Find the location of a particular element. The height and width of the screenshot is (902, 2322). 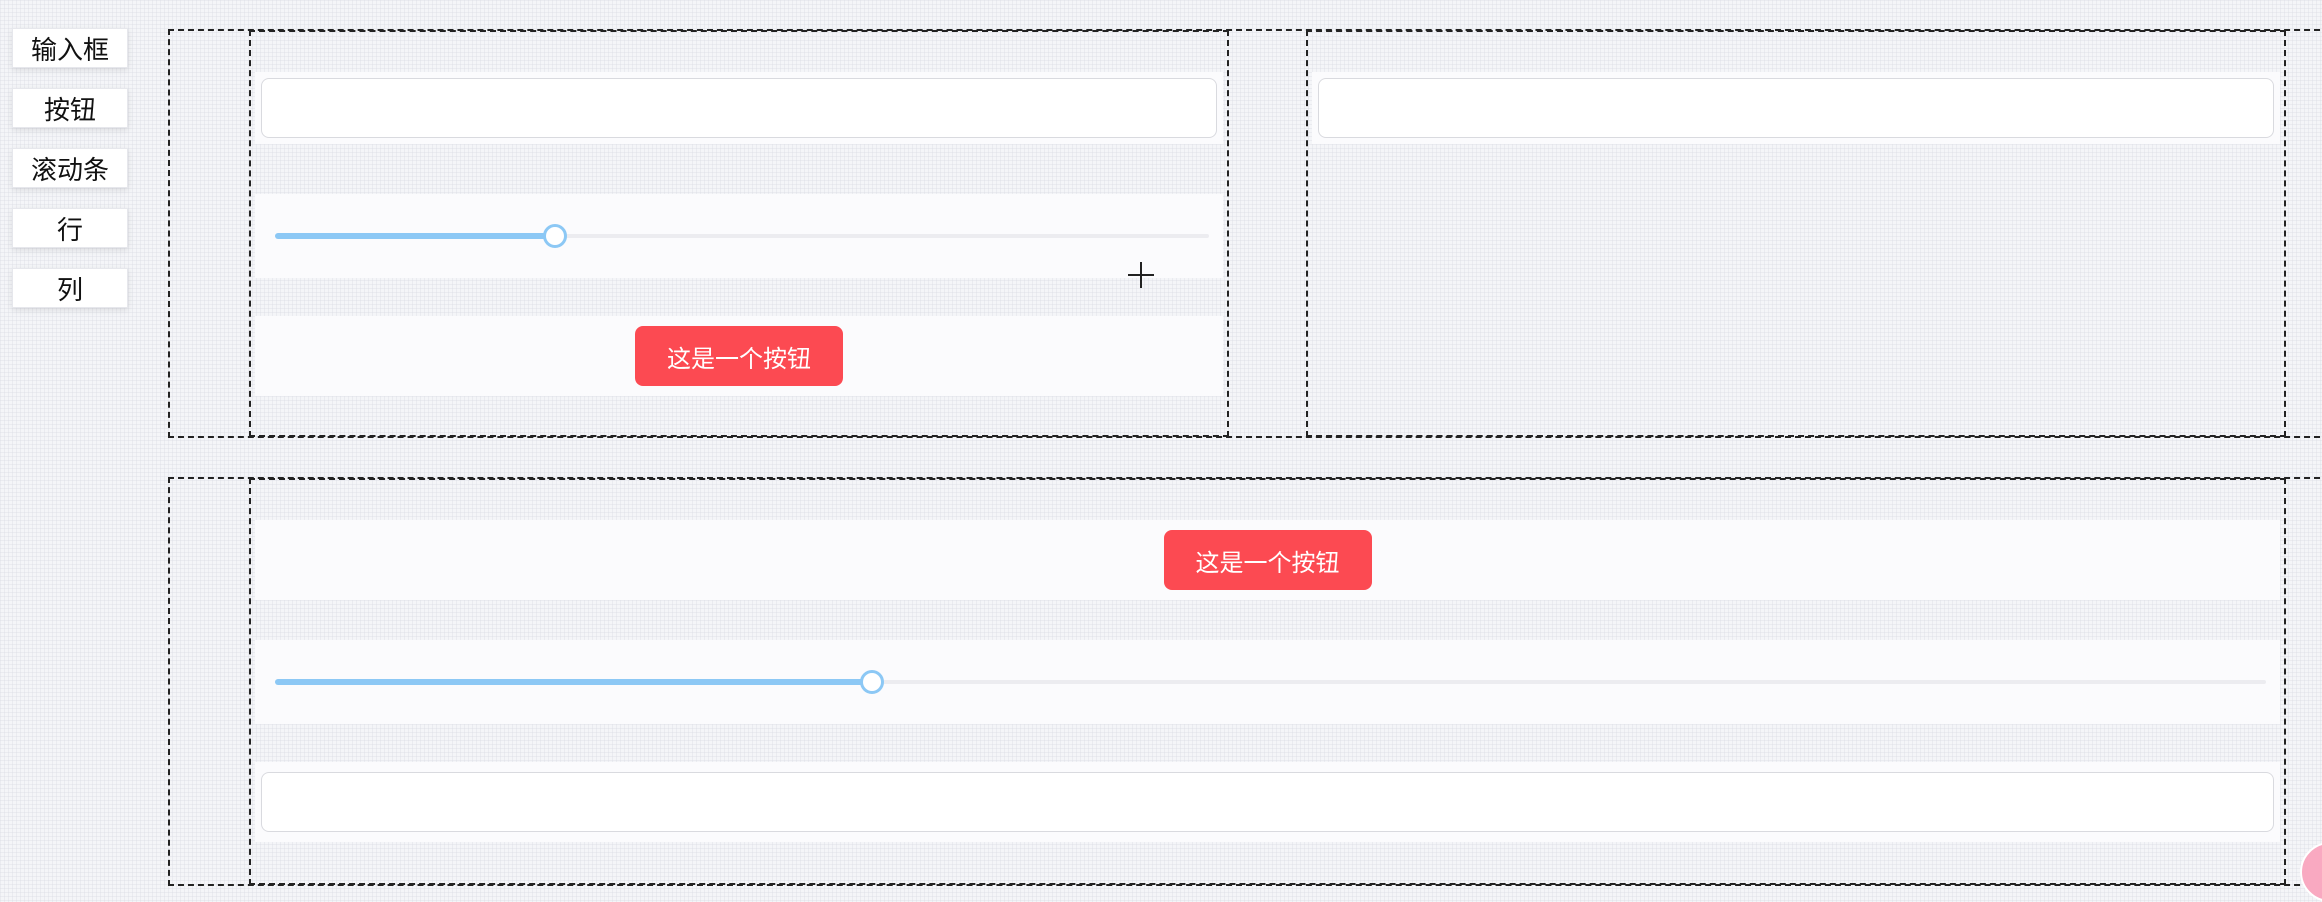

column-b-input-cell is located at coordinates (1796, 108).